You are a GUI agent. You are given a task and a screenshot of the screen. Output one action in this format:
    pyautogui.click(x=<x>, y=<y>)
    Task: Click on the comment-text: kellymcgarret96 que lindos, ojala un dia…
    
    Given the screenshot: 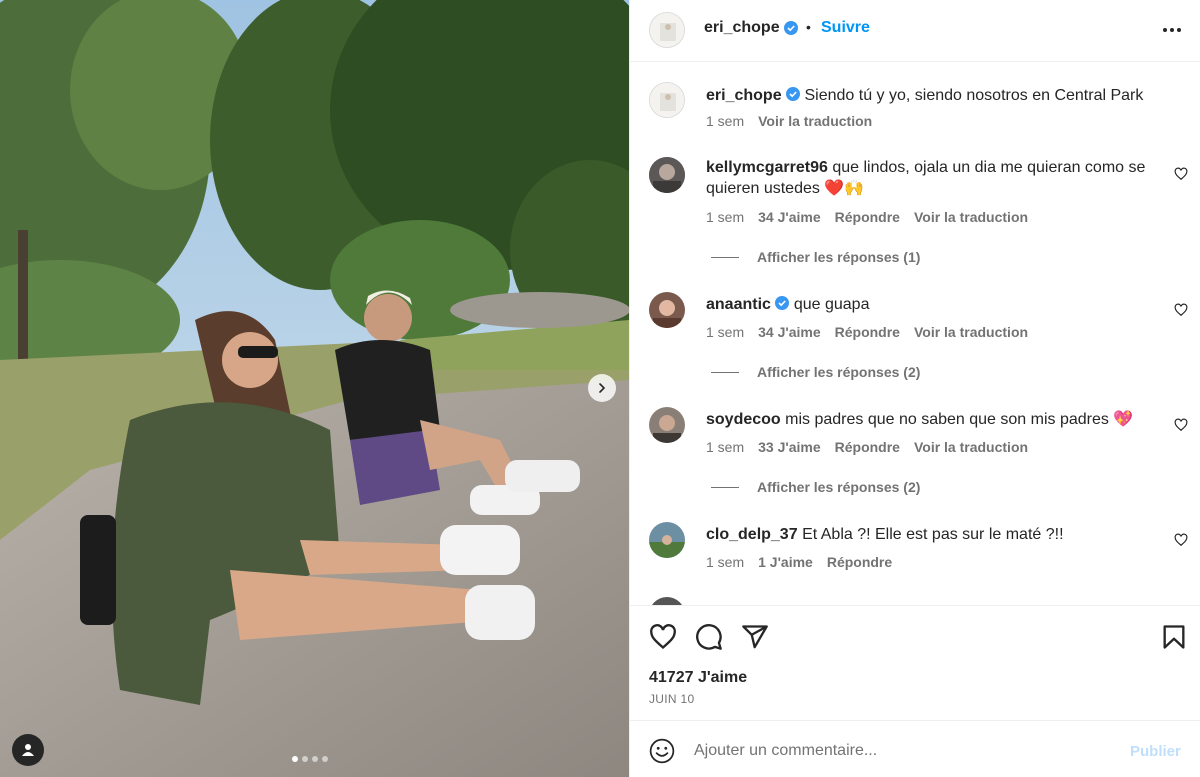 What is the action you would take?
    pyautogui.click(x=936, y=178)
    